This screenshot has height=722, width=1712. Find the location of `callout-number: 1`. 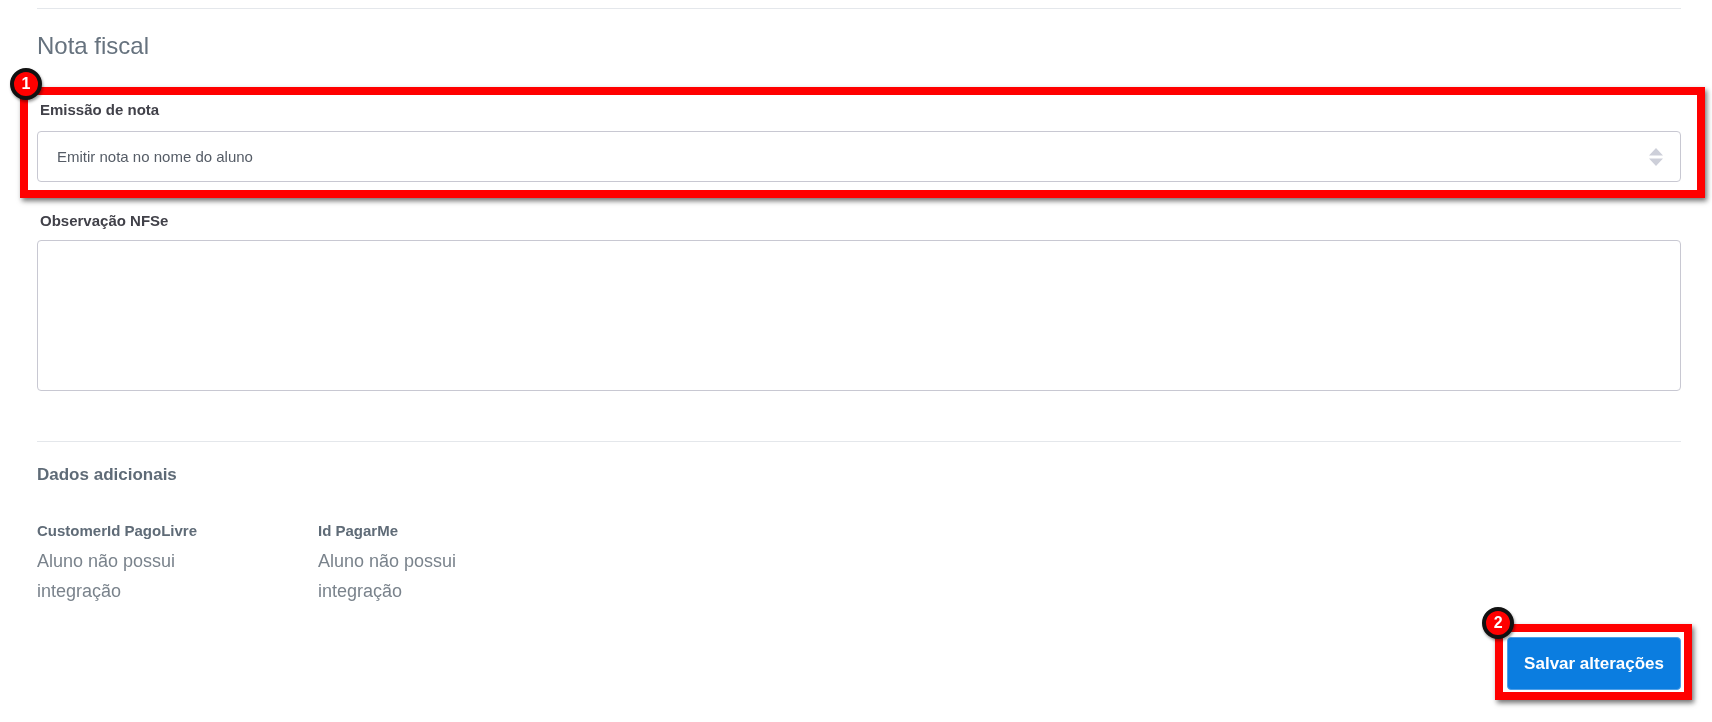

callout-number: 1 is located at coordinates (26, 84).